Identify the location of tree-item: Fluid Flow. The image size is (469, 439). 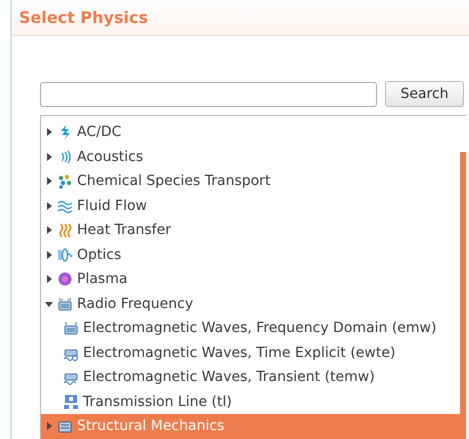
(250, 206).